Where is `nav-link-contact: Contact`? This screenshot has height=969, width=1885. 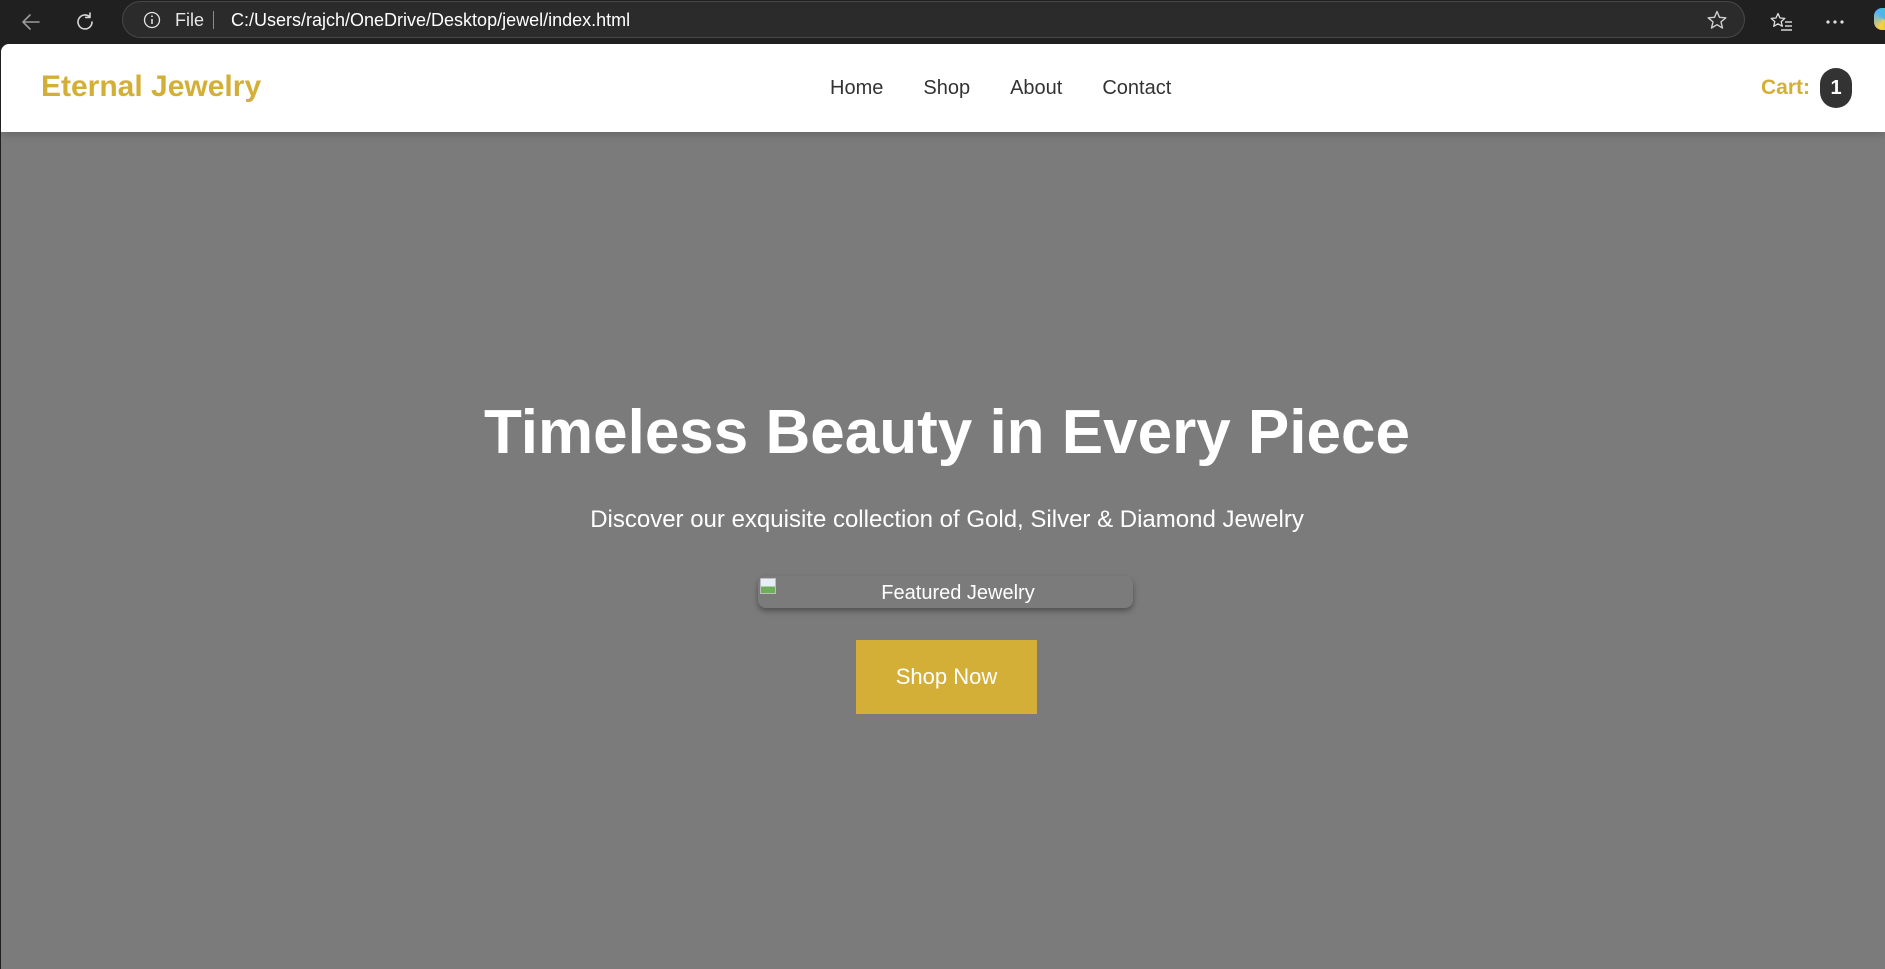
nav-link-contact: Contact is located at coordinates (1136, 88).